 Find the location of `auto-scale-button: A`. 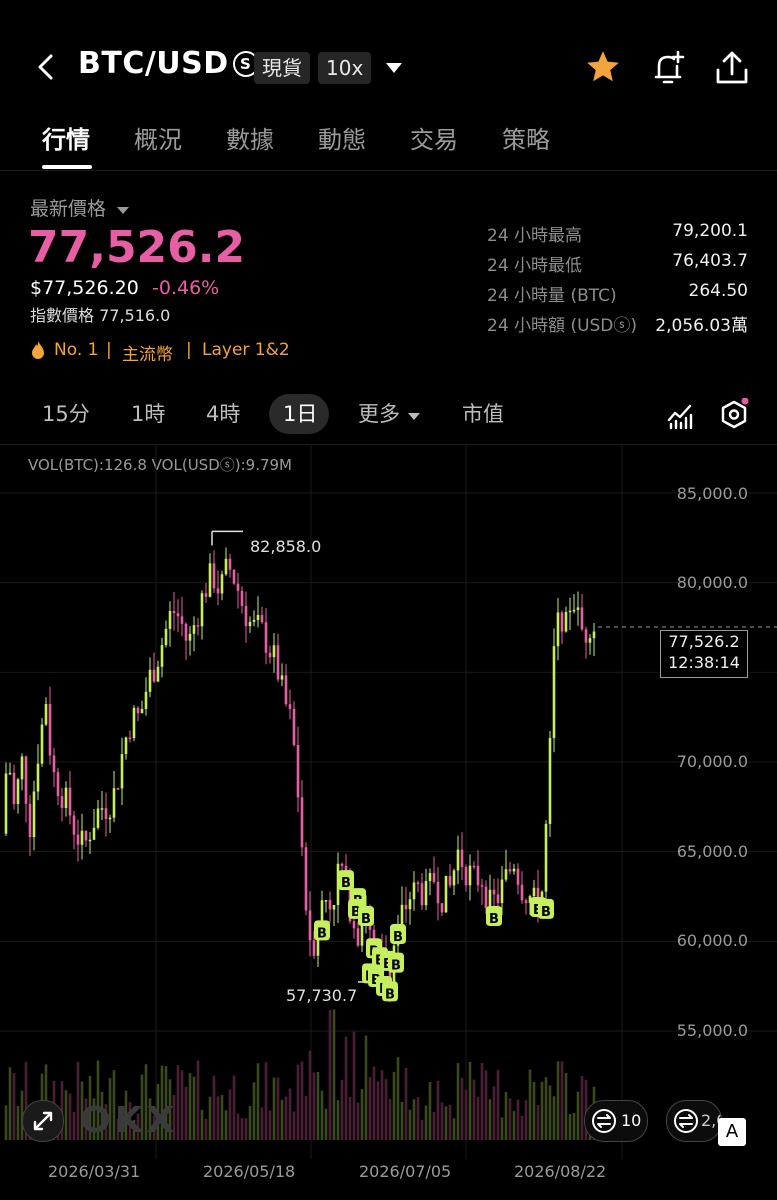

auto-scale-button: A is located at coordinates (732, 1132).